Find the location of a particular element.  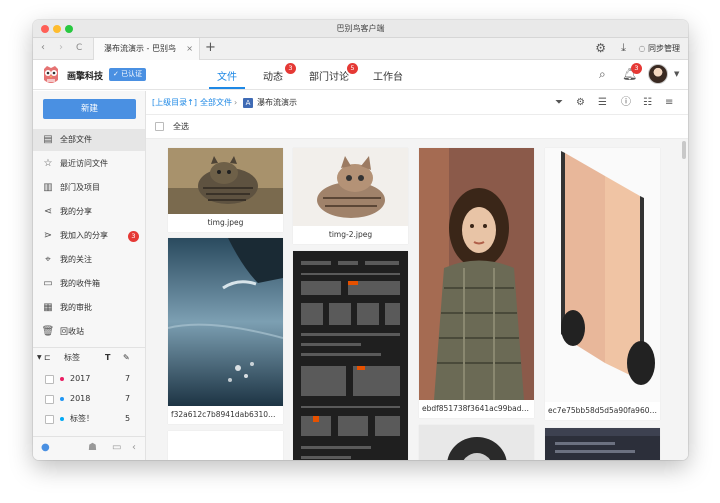

tag-item: 2018 7 is located at coordinates (89, 399).